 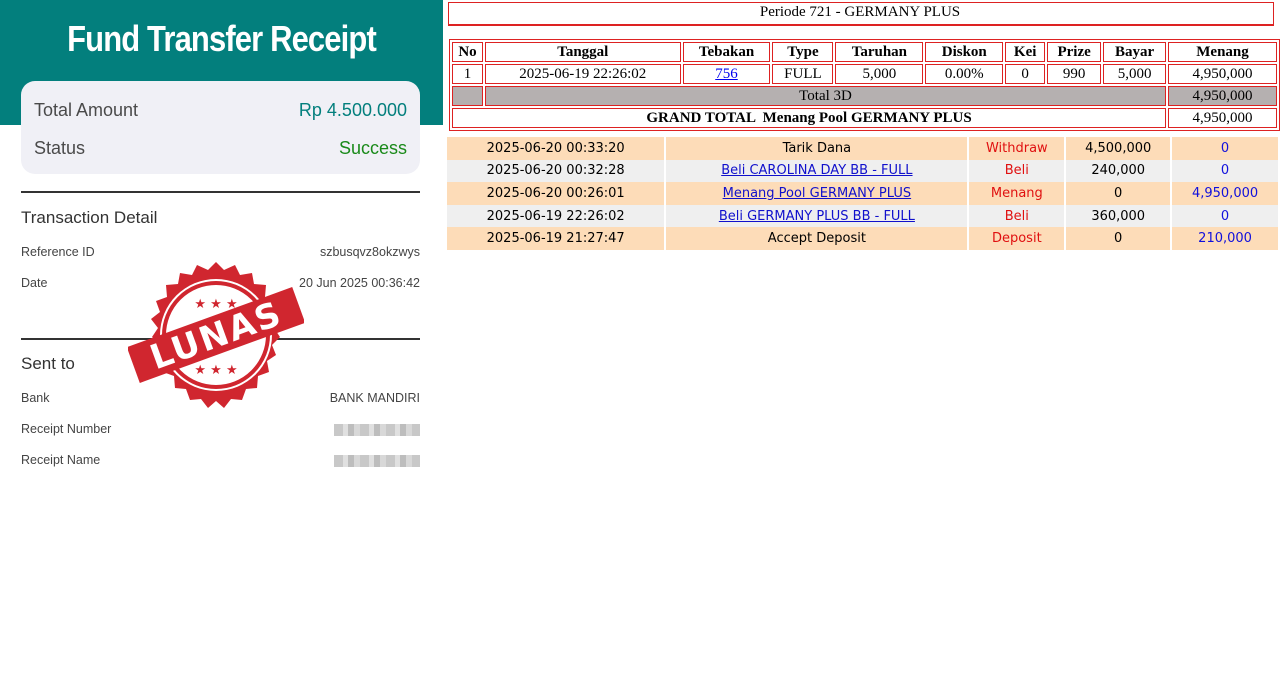 I want to click on receipt-name-label: Receipt Name, so click(x=61, y=460).